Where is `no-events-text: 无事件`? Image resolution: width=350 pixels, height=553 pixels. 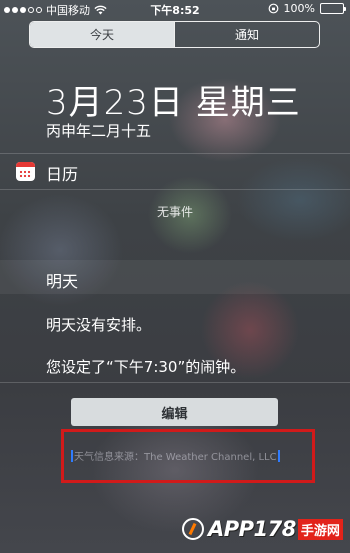 no-events-text: 无事件 is located at coordinates (174, 212).